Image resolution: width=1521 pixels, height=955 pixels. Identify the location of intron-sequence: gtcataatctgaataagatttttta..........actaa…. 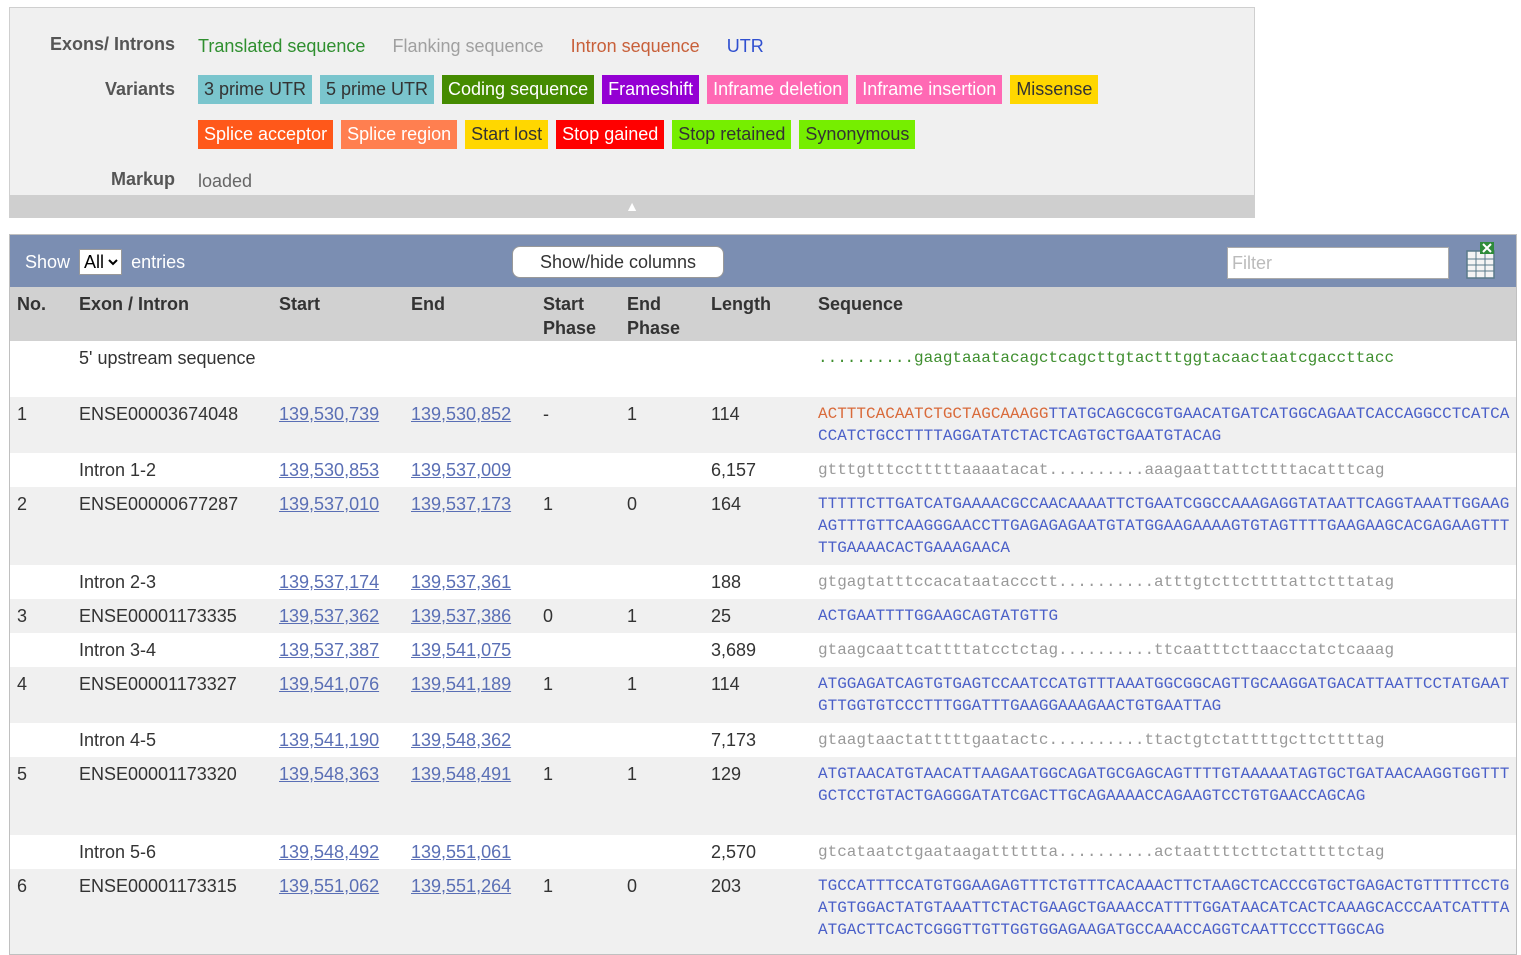
(1101, 852).